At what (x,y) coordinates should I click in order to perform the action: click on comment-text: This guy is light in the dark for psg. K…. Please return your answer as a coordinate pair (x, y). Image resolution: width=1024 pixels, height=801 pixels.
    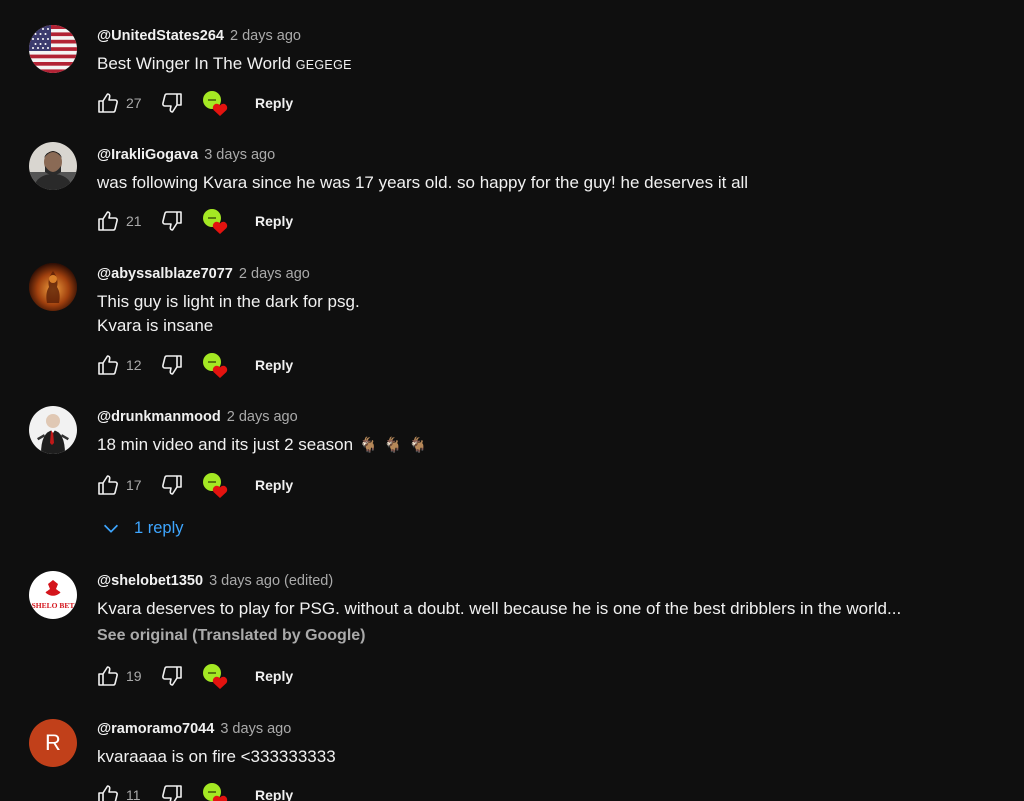
    Looking at the image, I should click on (228, 313).